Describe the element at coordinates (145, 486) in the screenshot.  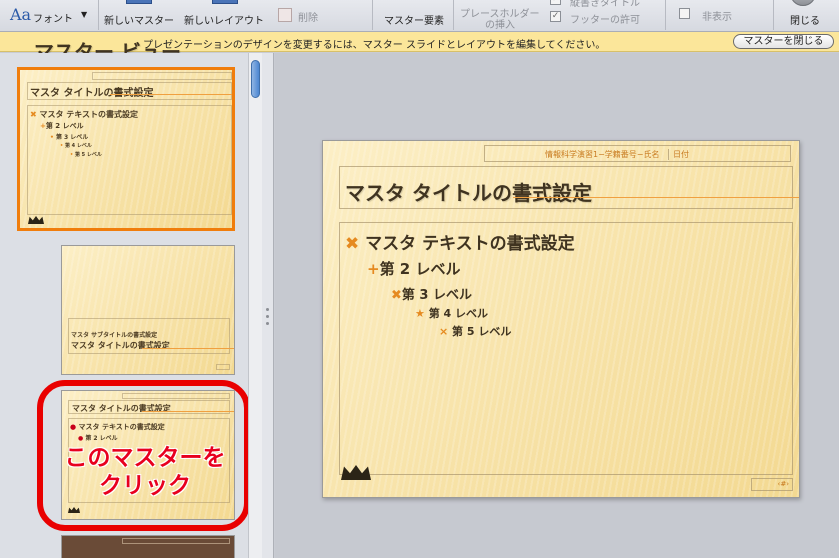
I see `annotation-line-2: クリック` at that location.